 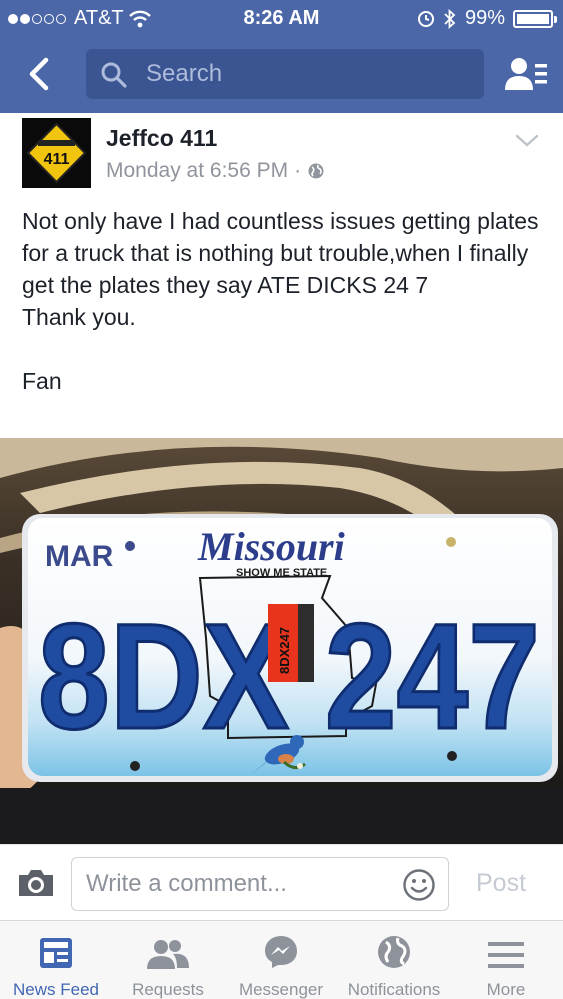 I want to click on status-right: 99%, so click(x=487, y=18).